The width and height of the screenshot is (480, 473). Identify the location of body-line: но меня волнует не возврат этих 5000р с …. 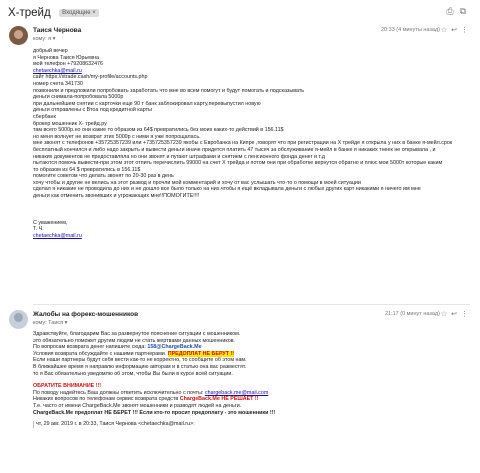
(117, 136).